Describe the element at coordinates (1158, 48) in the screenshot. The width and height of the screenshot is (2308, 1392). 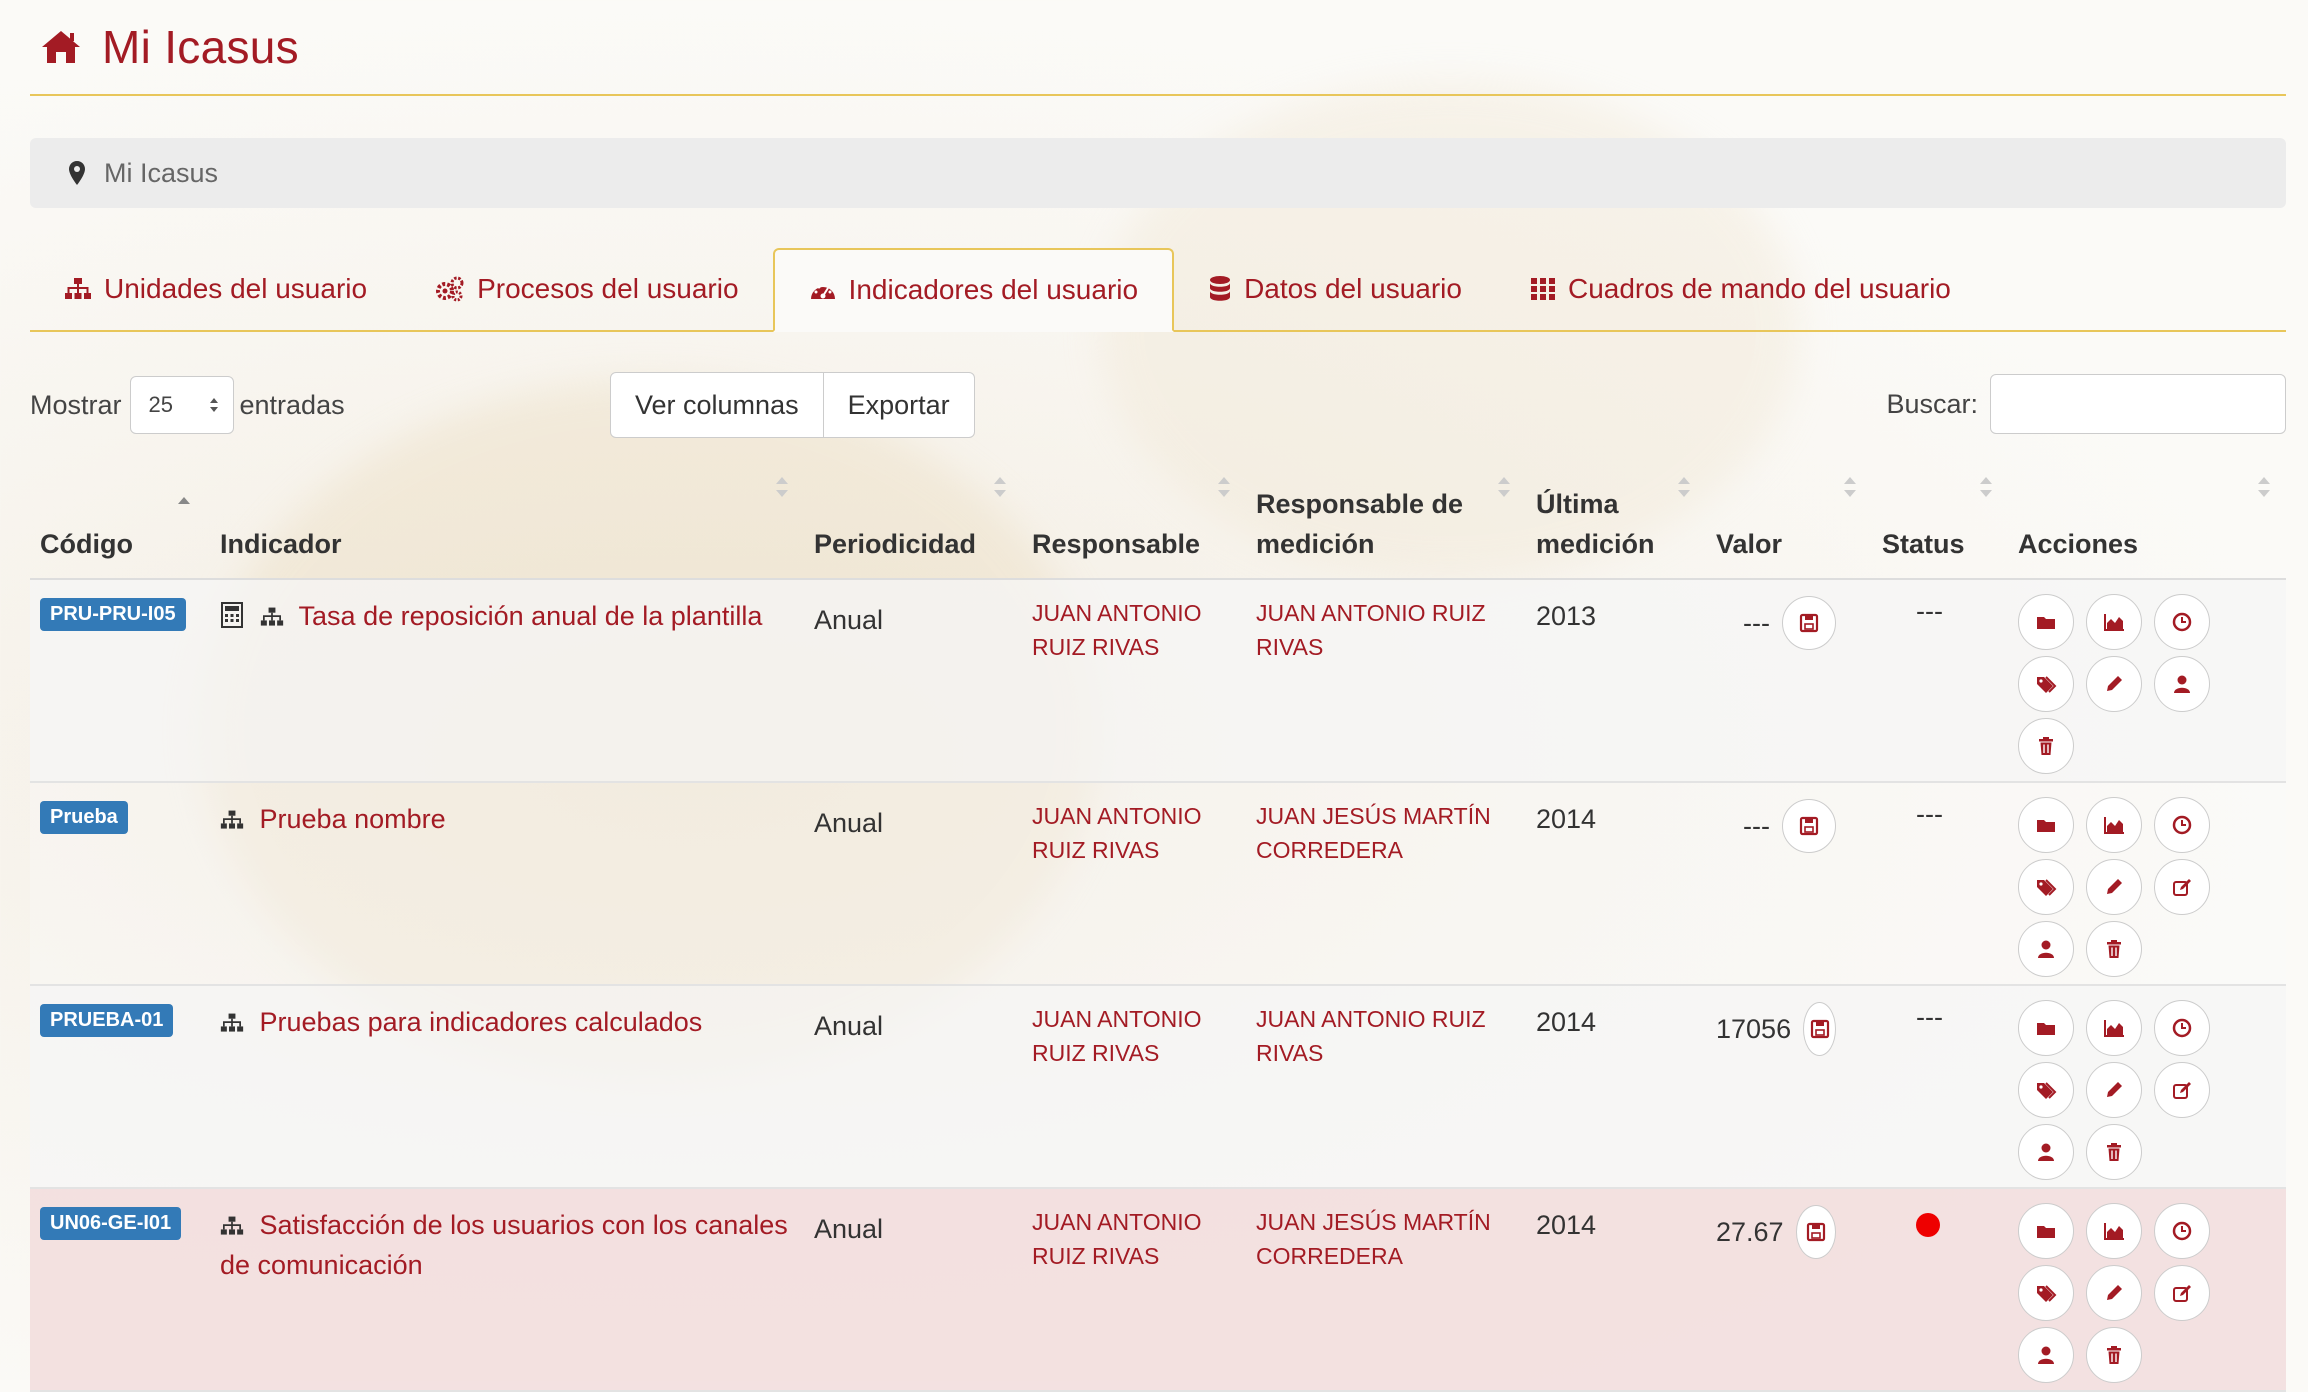
I see `page-header: Mi Icasus` at that location.